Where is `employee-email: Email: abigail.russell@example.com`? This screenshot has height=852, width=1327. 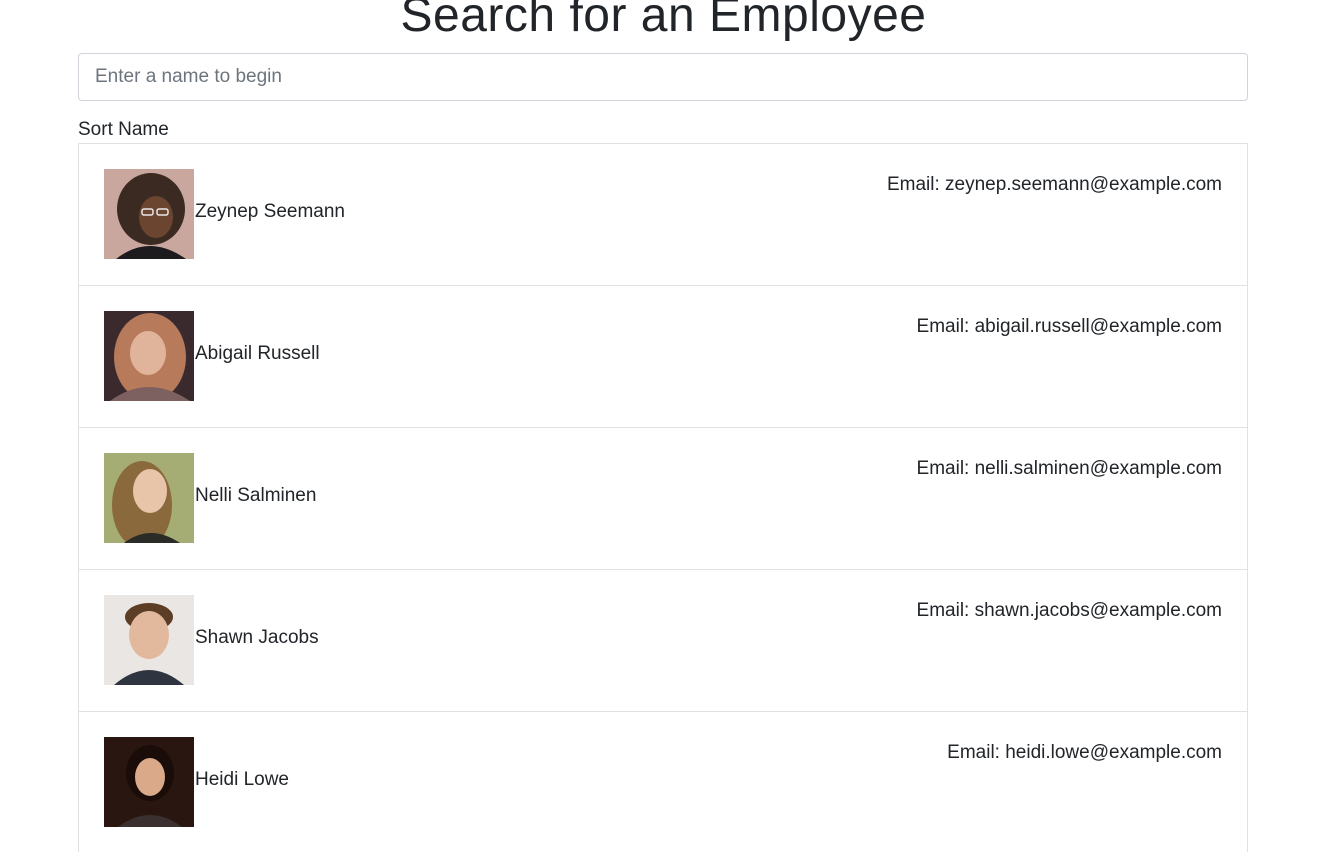
employee-email: Email: abigail.russell@example.com is located at coordinates (1069, 326).